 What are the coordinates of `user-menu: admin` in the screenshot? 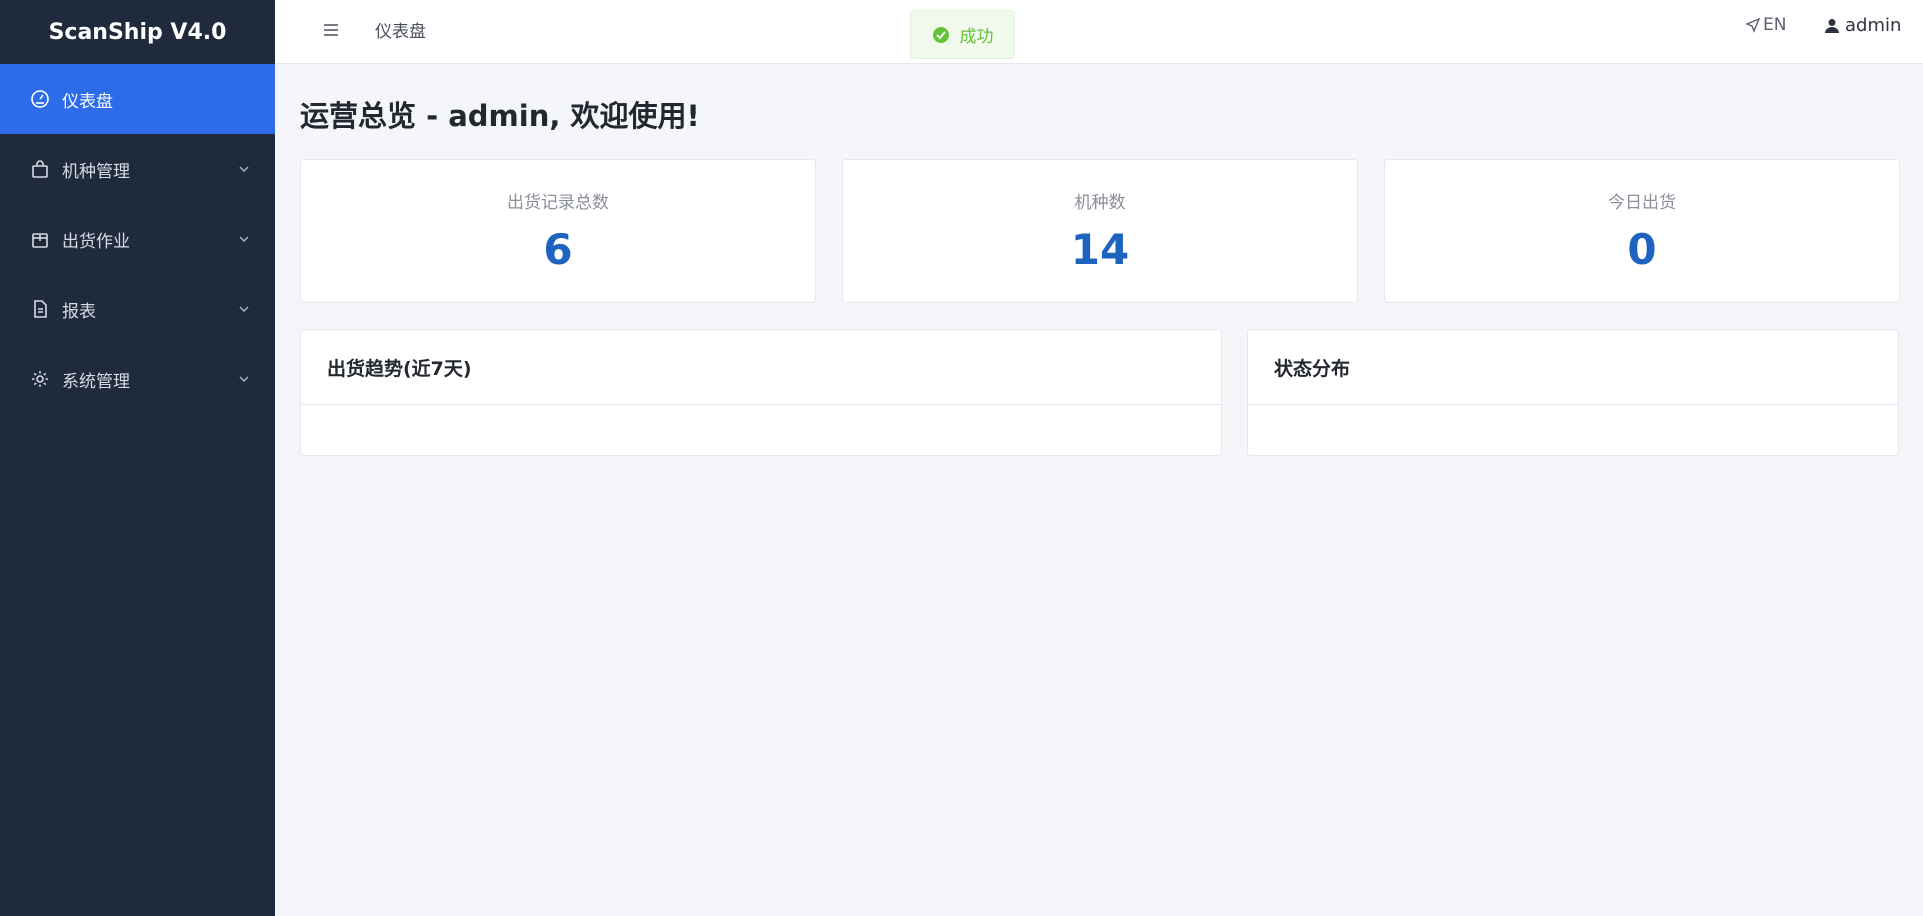 It's located at (1863, 25).